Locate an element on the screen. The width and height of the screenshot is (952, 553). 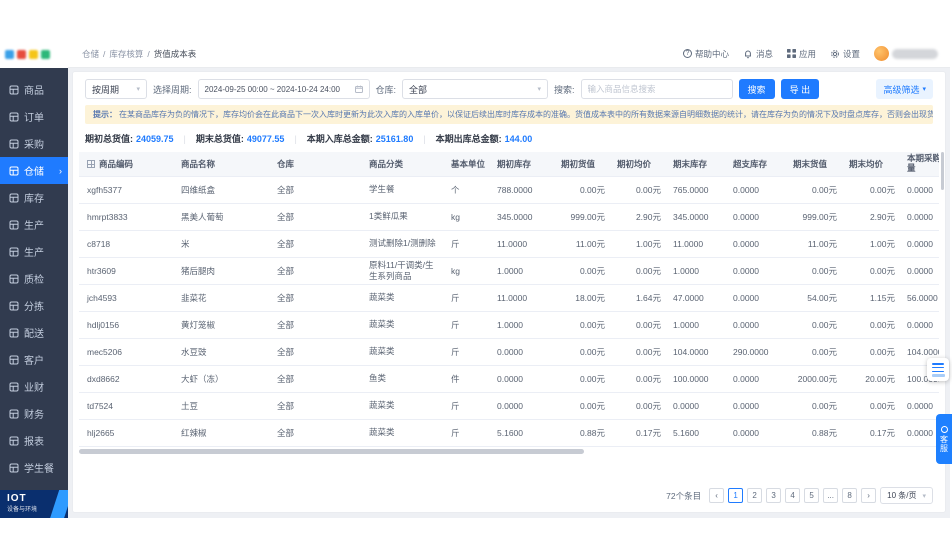
customer-service-float-button: 客服 is located at coordinates (944, 439).